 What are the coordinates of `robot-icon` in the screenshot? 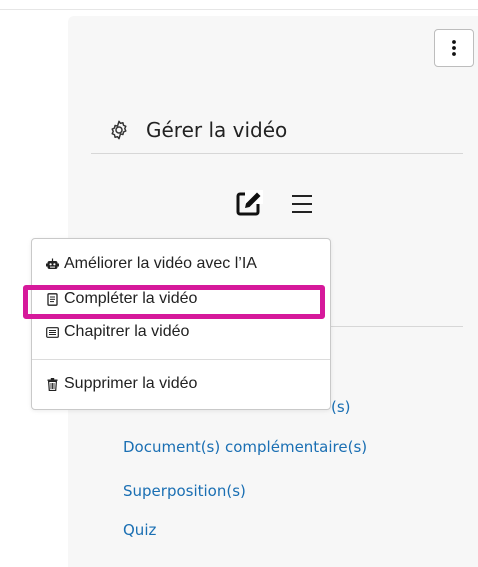 It's located at (52, 264).